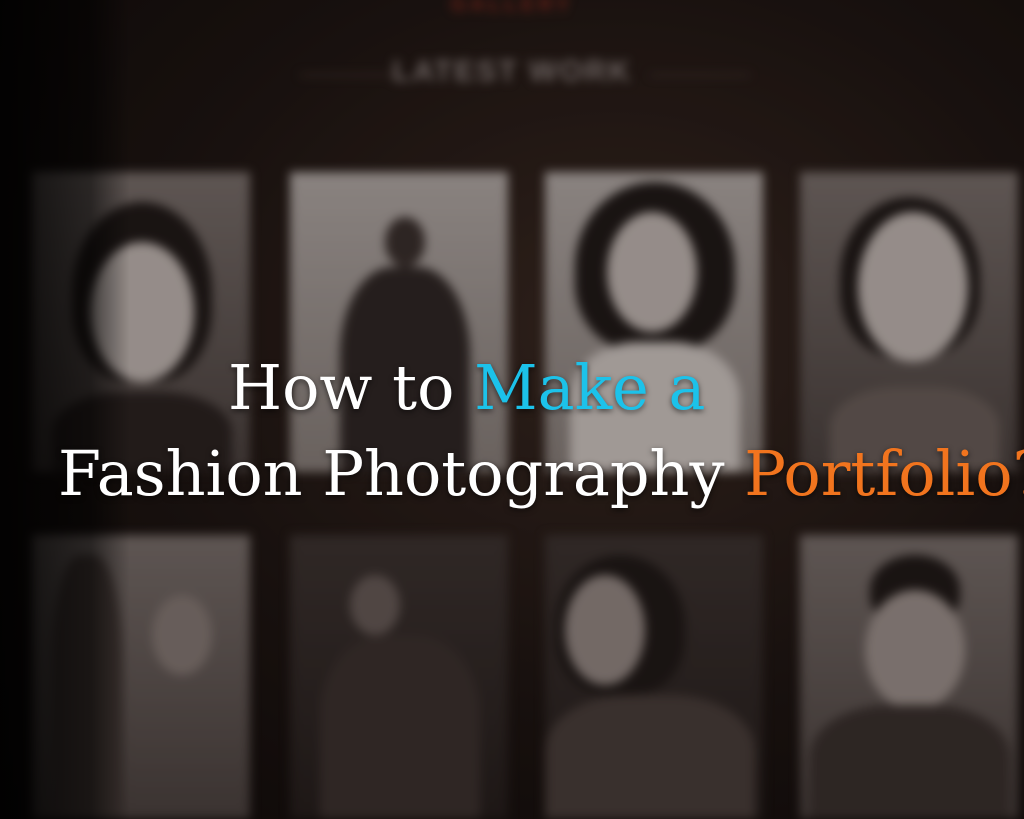 The image size is (1024, 819). I want to click on headline-line-1-accent: Make a, so click(590, 387).